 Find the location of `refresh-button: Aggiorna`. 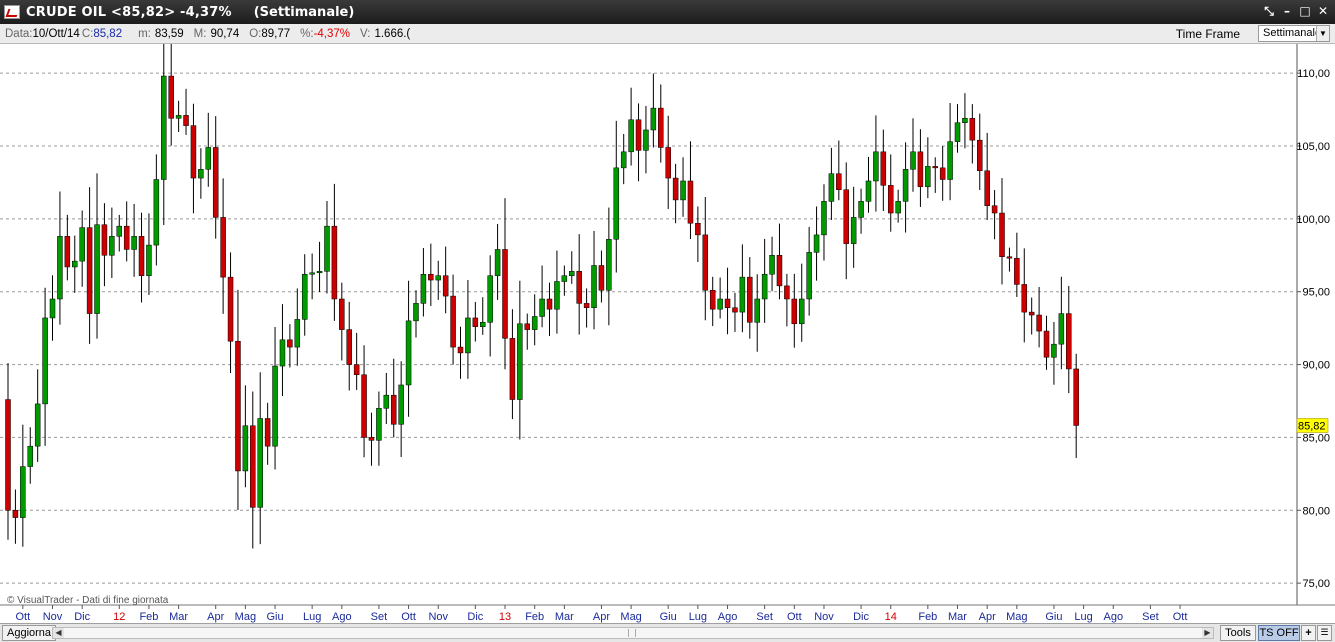

refresh-button: Aggiorna is located at coordinates (29, 633).